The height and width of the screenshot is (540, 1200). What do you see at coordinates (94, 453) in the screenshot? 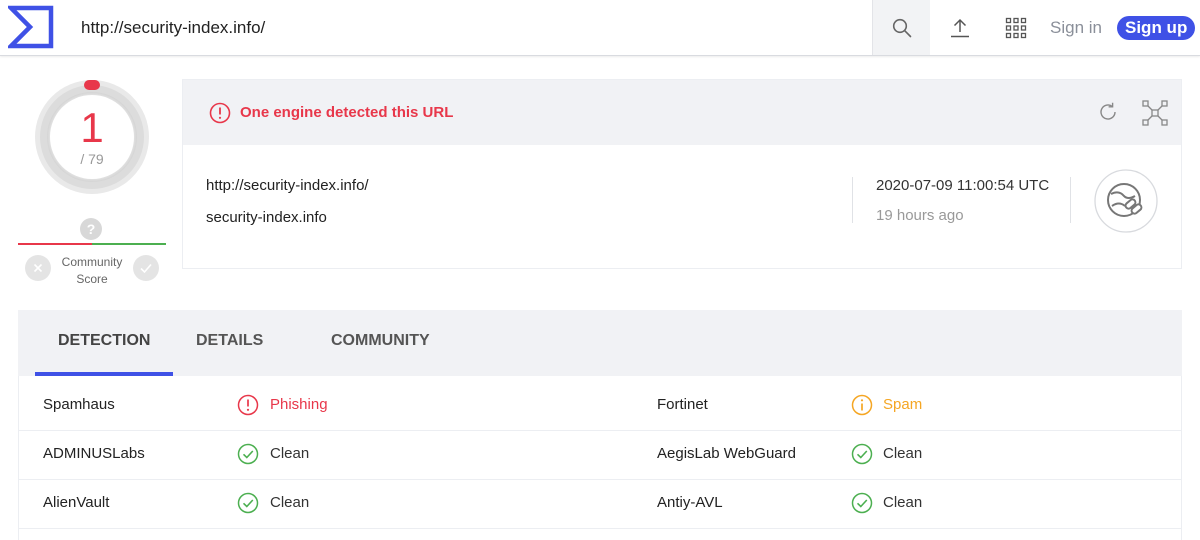
I see `engine-name: ADMINUSLabs` at bounding box center [94, 453].